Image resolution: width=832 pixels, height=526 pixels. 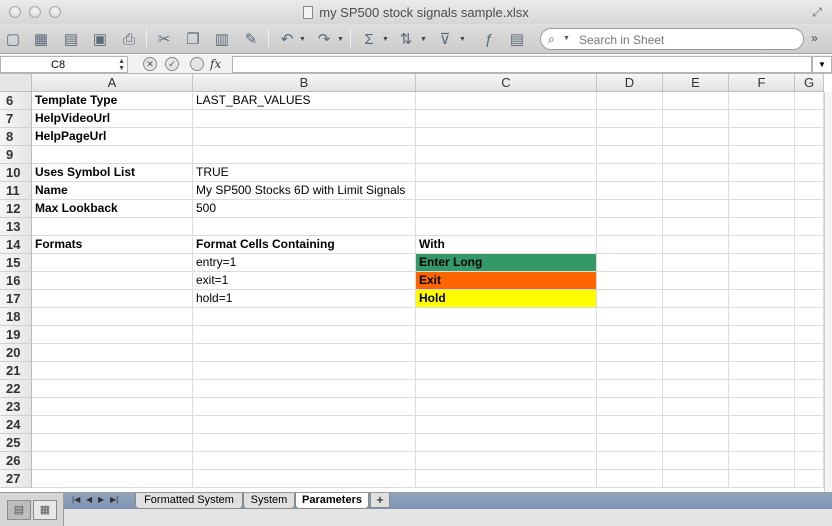 I want to click on cell-d25, so click(x=630, y=443).